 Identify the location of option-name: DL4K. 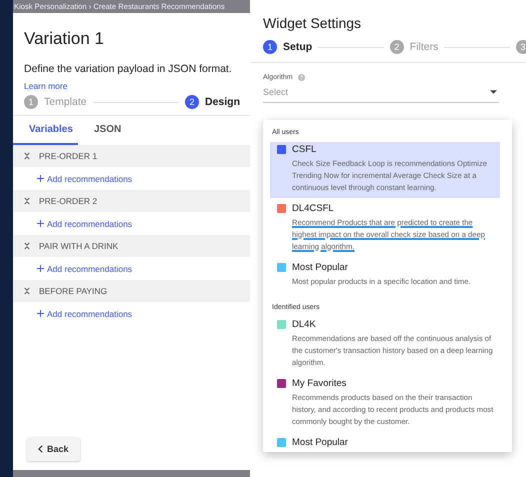
(304, 324).